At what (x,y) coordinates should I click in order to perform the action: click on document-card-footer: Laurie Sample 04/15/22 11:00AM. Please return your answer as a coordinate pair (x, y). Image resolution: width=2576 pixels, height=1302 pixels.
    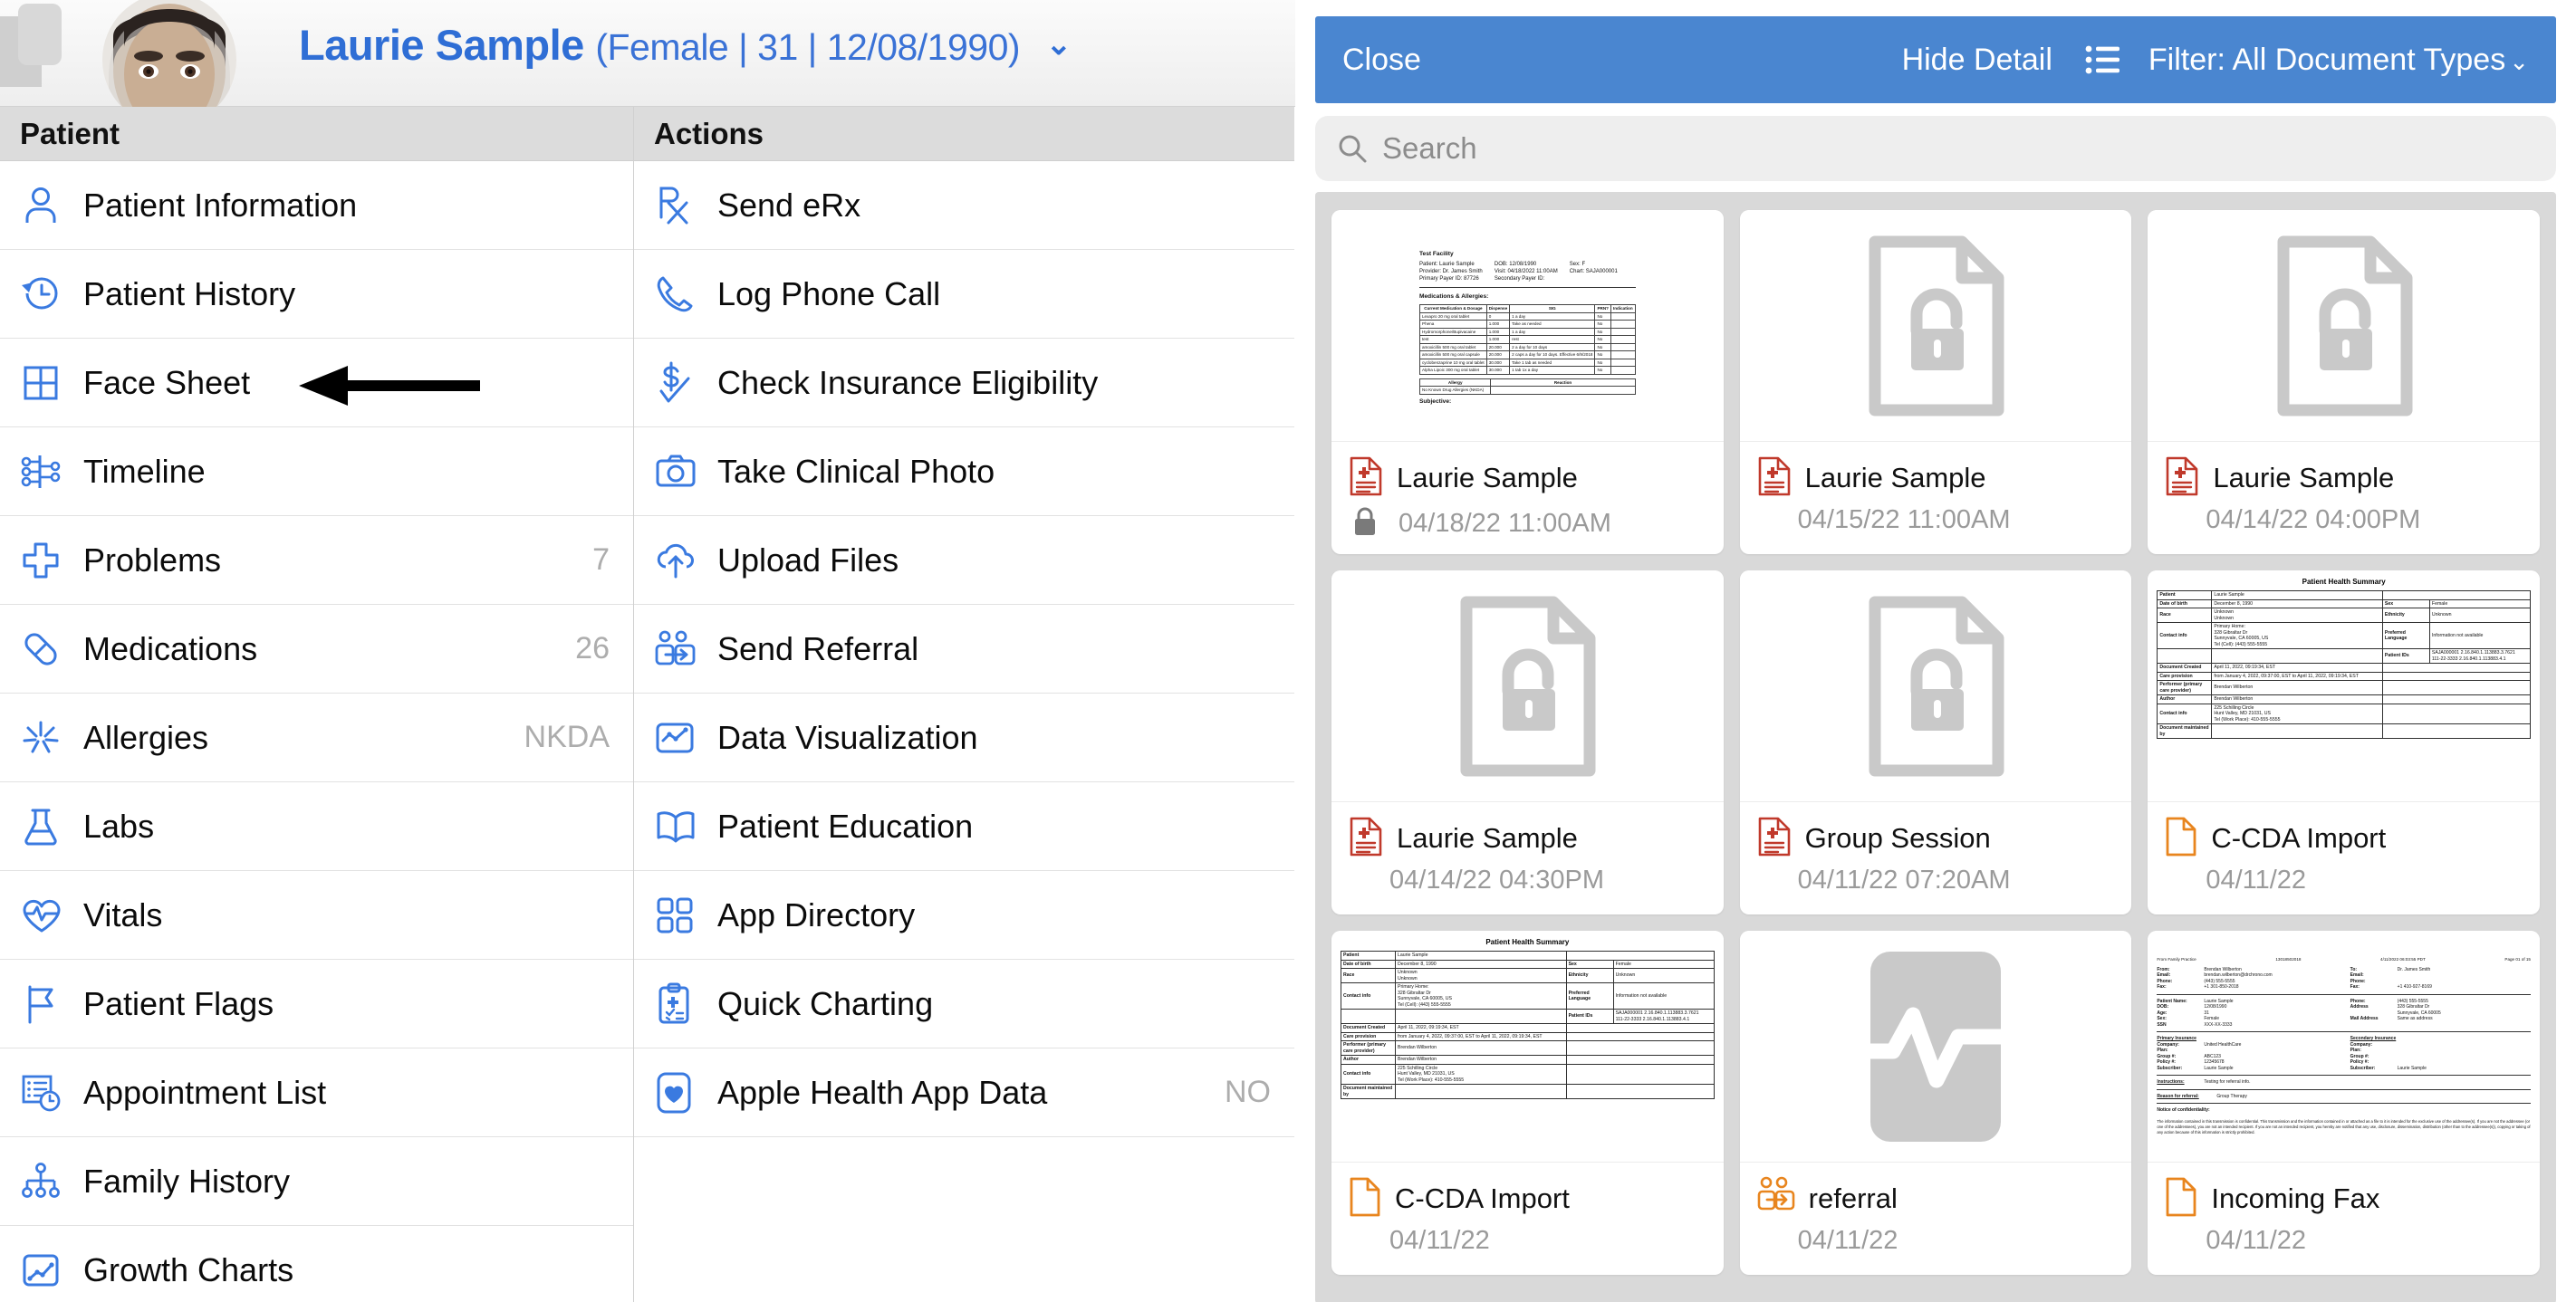
    Looking at the image, I should click on (1936, 498).